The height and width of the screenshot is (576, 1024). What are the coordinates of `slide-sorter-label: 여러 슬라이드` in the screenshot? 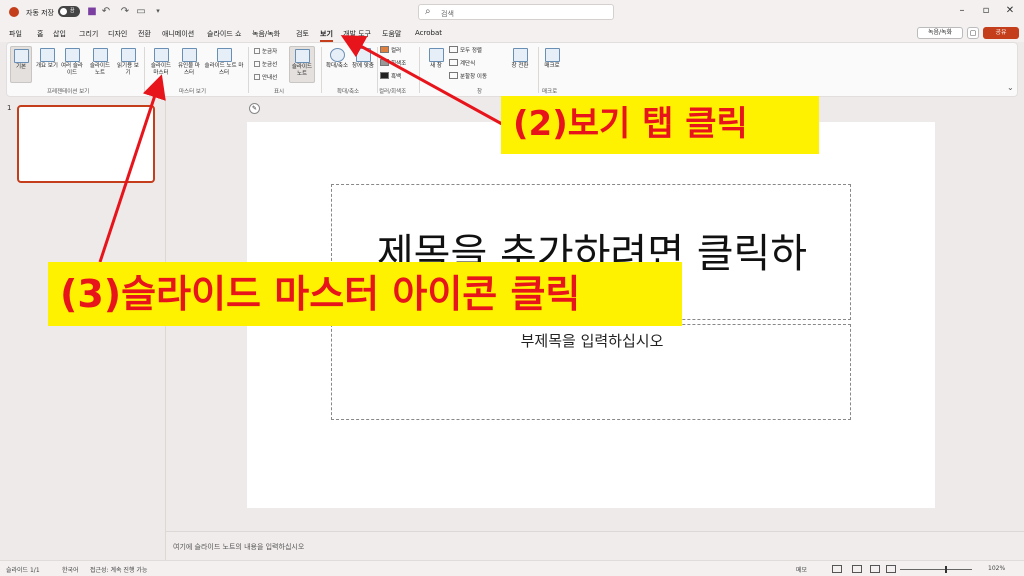 It's located at (72, 69).